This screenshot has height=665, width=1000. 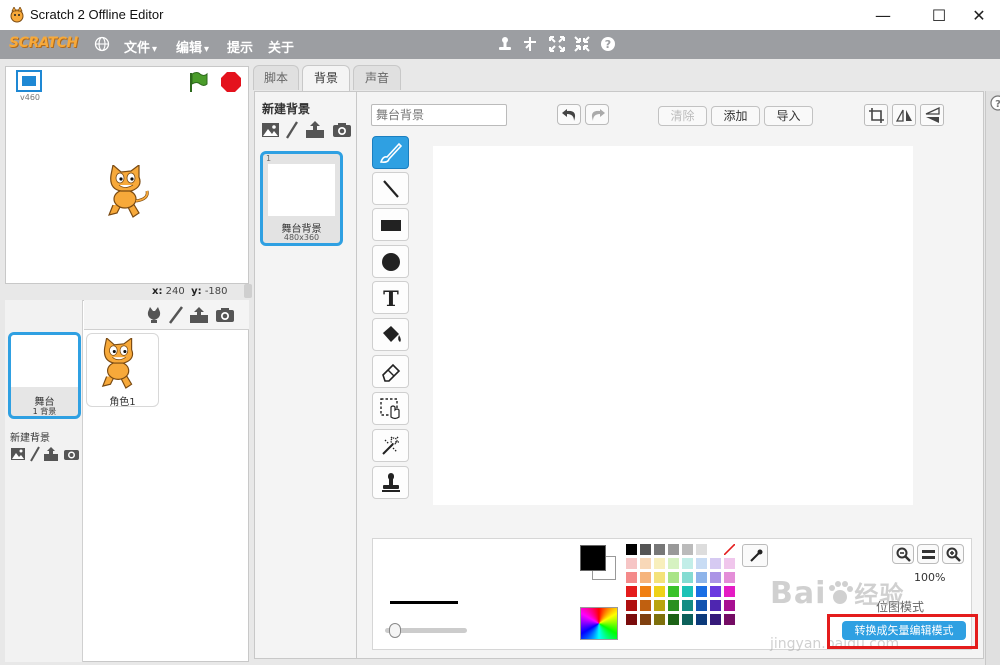 What do you see at coordinates (390, 261) in the screenshot?
I see `ellipse-tool` at bounding box center [390, 261].